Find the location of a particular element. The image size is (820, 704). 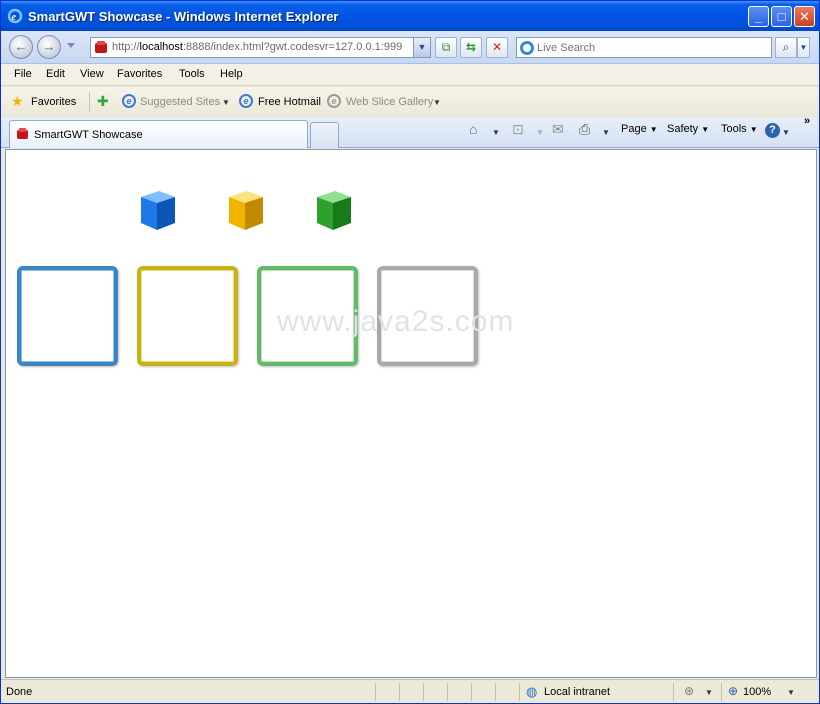

tab-smartgwt-showcase: SmartGWT Showcase is located at coordinates (158, 134).